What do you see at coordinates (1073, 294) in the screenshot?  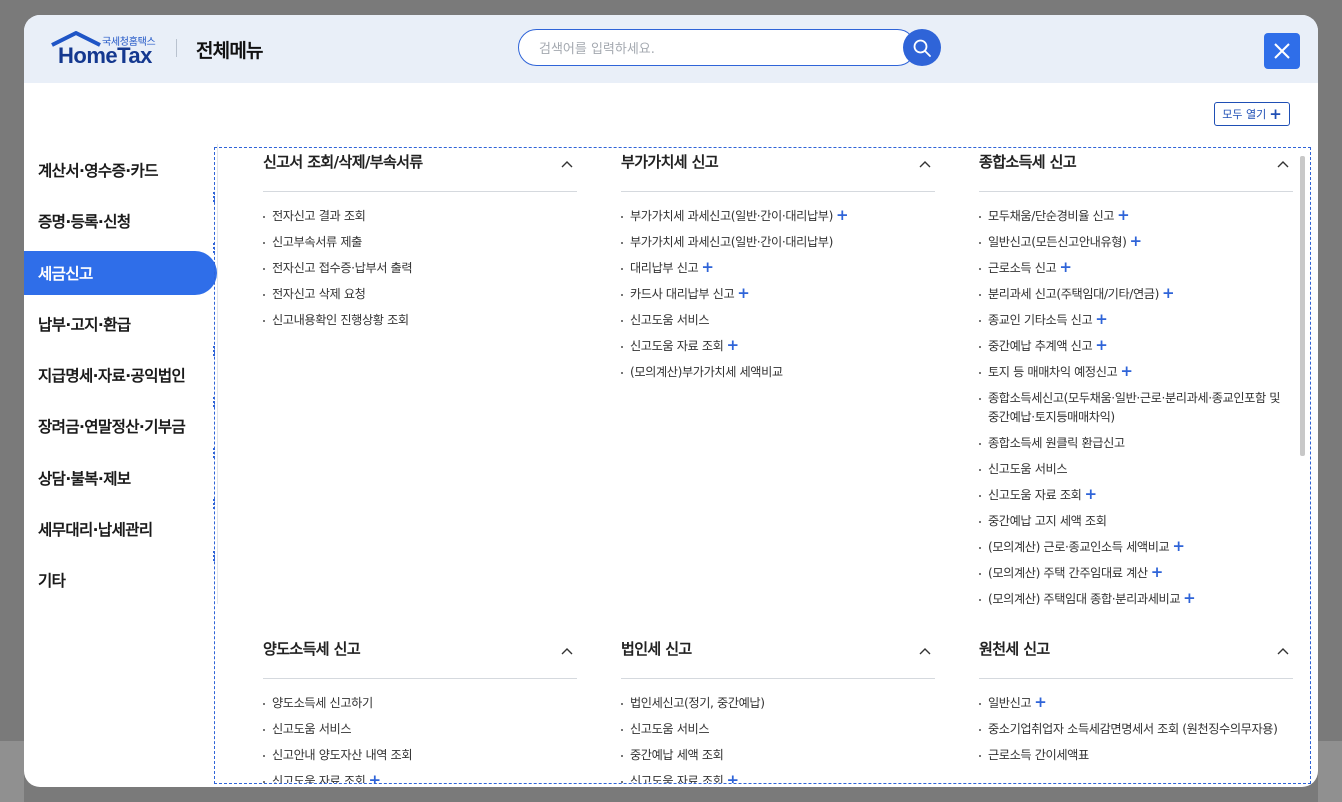 I see `menu-link-label: 분리과세 신고(주택임대/기타/연금)` at bounding box center [1073, 294].